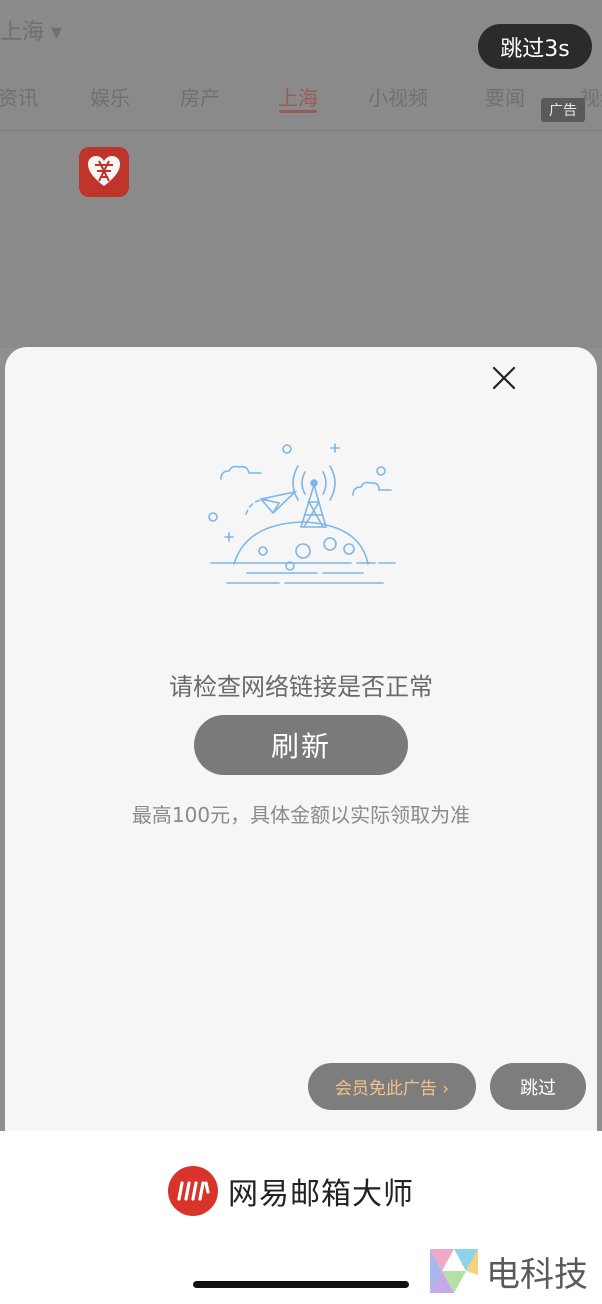 Image resolution: width=602 pixels, height=1304 pixels. I want to click on header-divider, so click(301, 130).